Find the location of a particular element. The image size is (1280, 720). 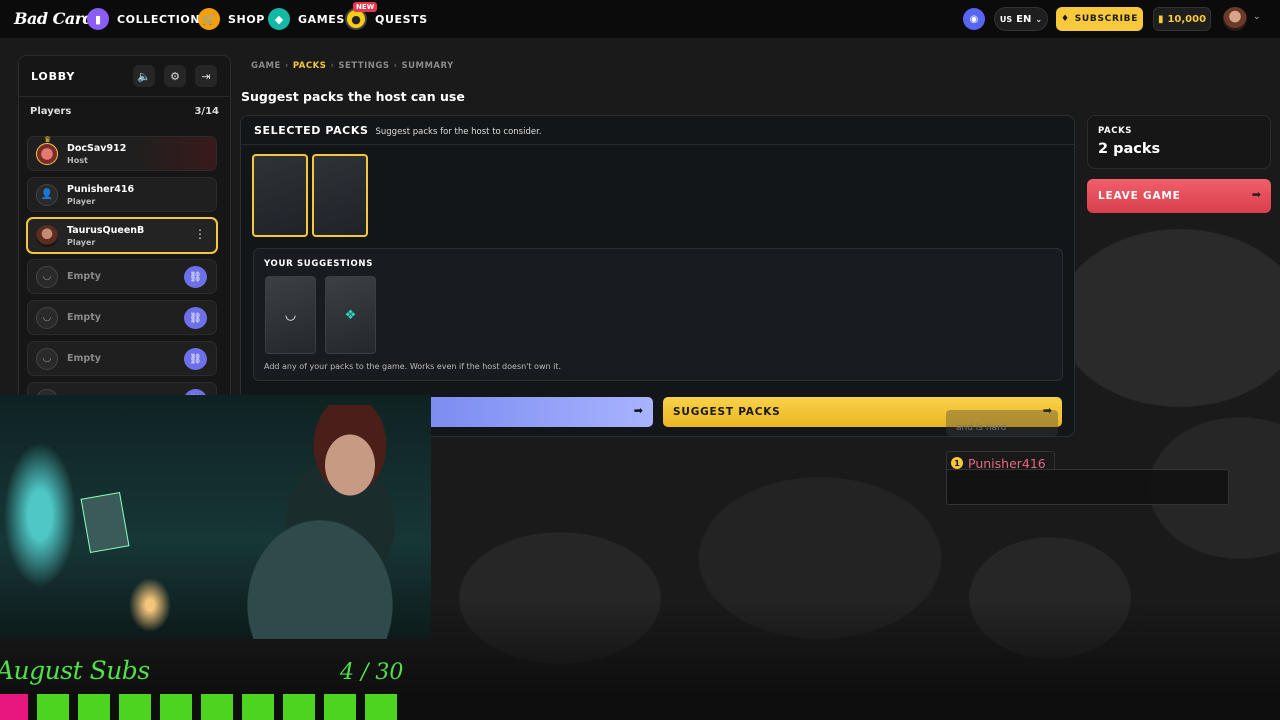

nav-label: COLLECTION is located at coordinates (159, 19).